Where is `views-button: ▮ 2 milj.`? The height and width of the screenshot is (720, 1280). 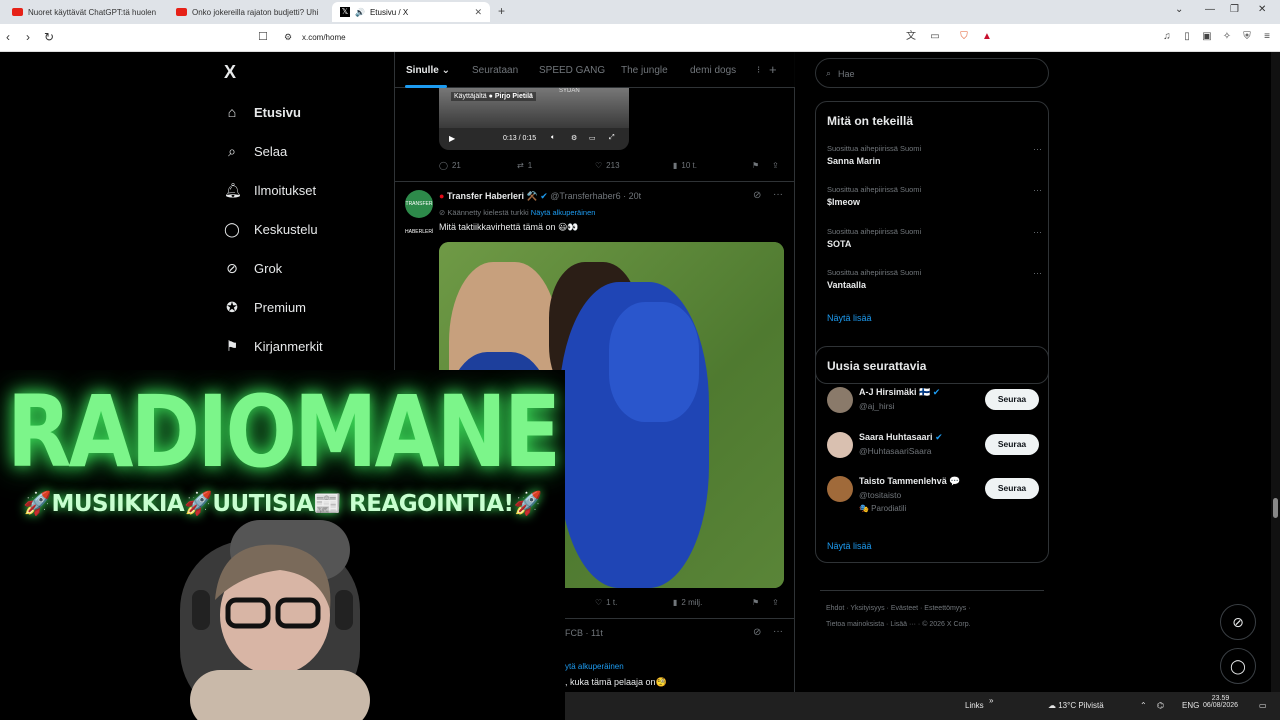
views-button: ▮ 2 milj. is located at coordinates (687, 602).